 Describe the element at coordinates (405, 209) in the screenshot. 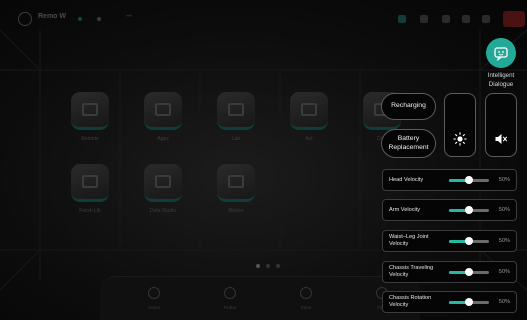

I see `arm-velocity-label: Arm Velocity` at that location.